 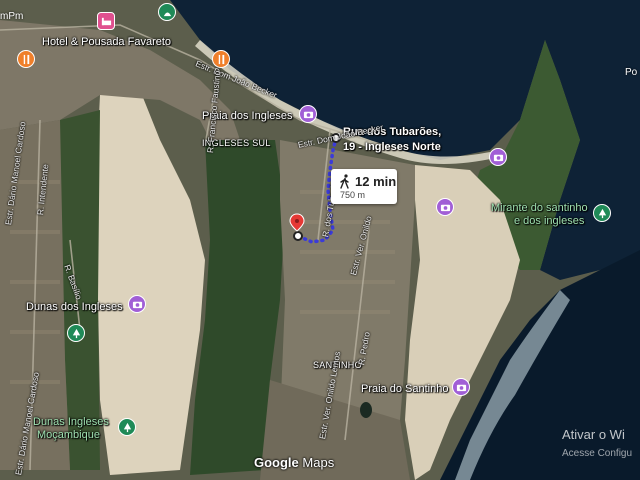 What do you see at coordinates (106, 42) in the screenshot?
I see `hotel-label: Hotel & Pousada Favareto` at bounding box center [106, 42].